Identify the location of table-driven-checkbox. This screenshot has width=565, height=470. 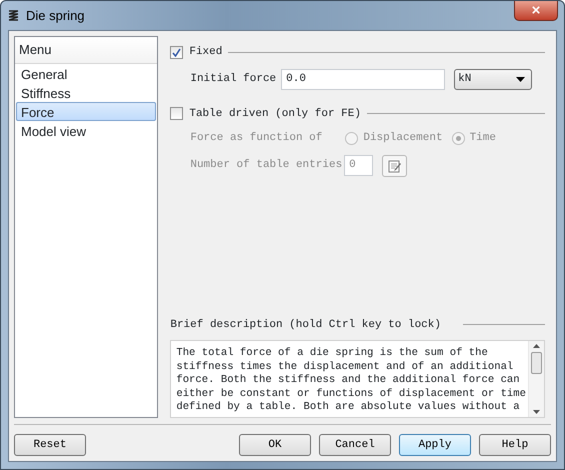
(177, 113).